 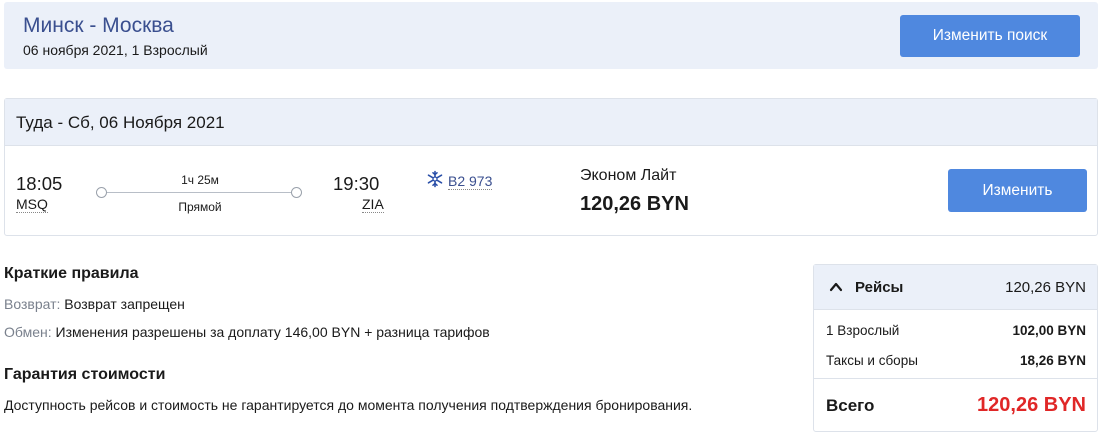 I want to click on taxes-label: Таксы и сборы, so click(x=872, y=360).